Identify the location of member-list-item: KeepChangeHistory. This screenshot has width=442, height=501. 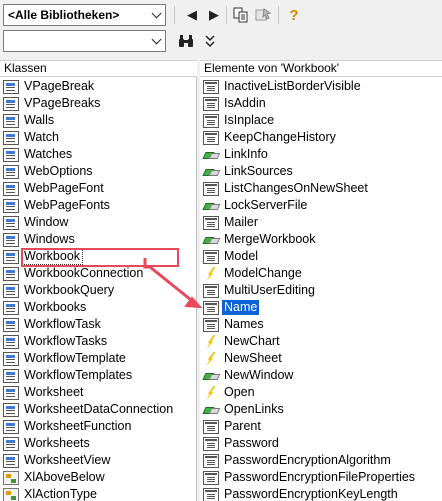
(321, 137).